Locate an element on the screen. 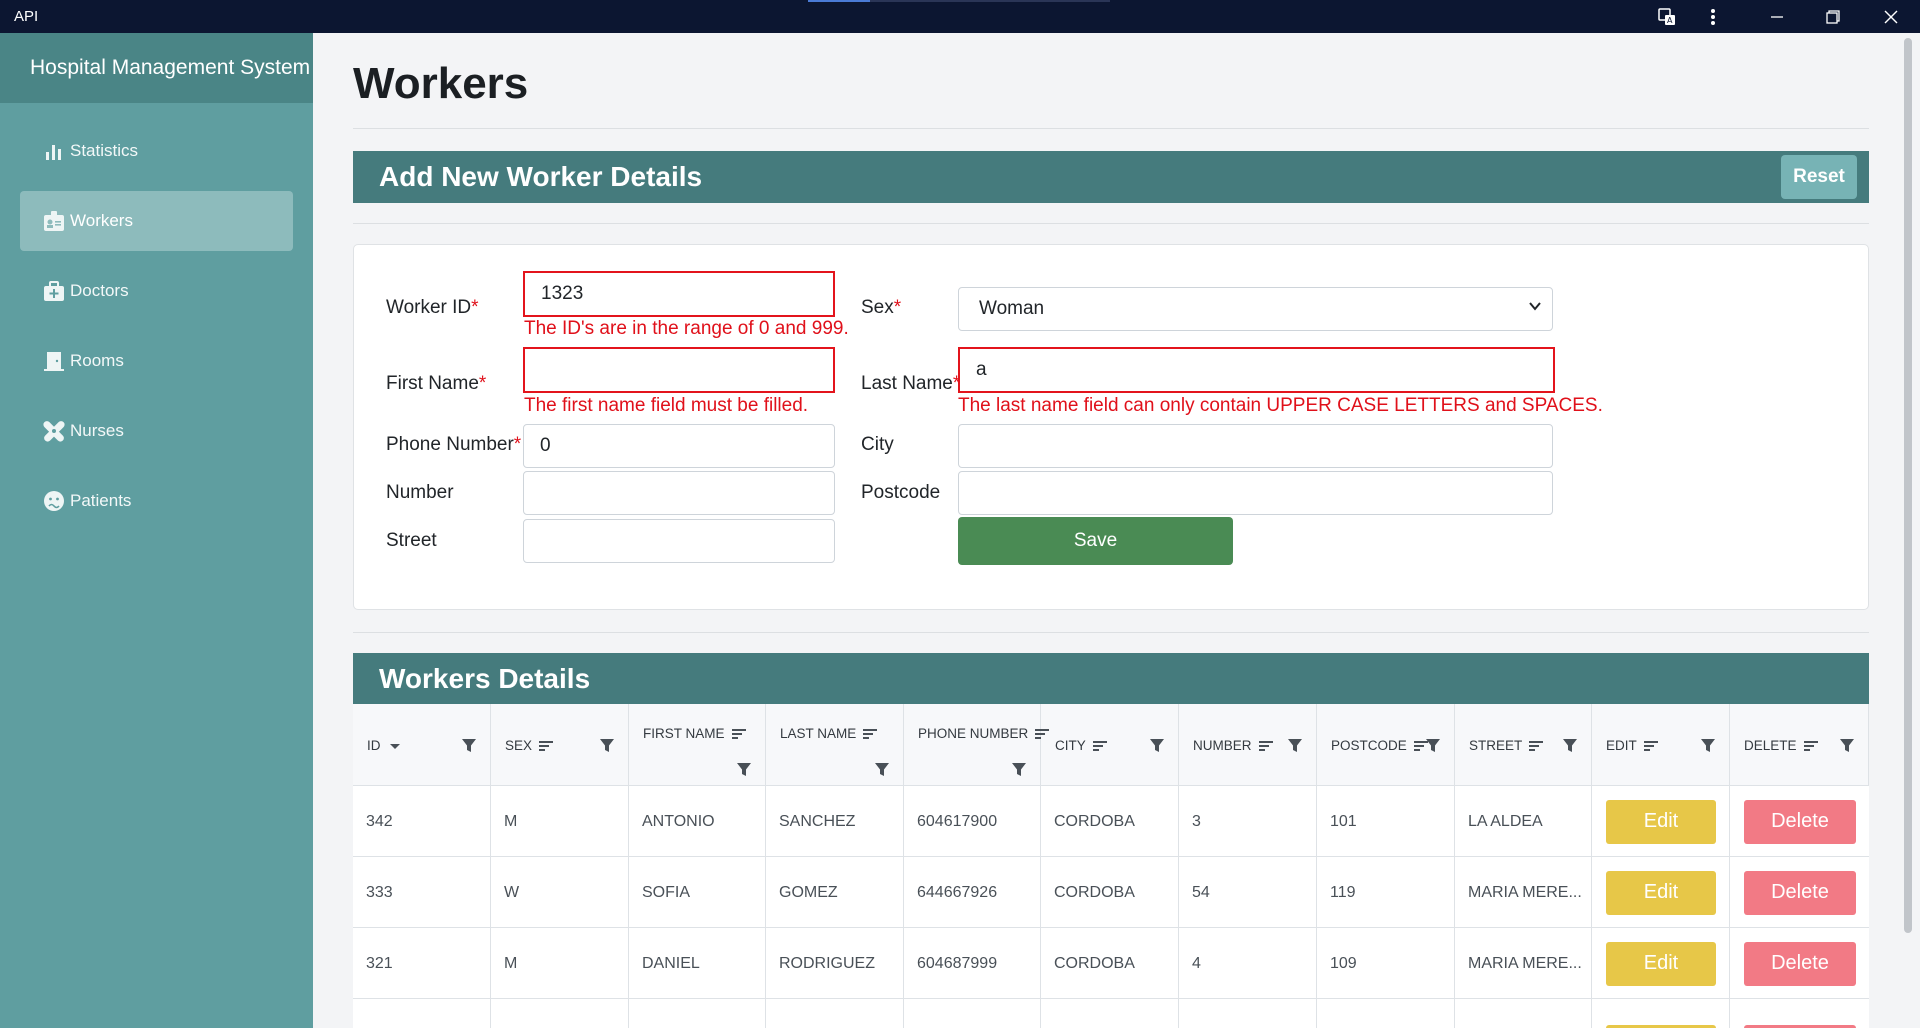  translate-icon: A is located at coordinates (1667, 17).